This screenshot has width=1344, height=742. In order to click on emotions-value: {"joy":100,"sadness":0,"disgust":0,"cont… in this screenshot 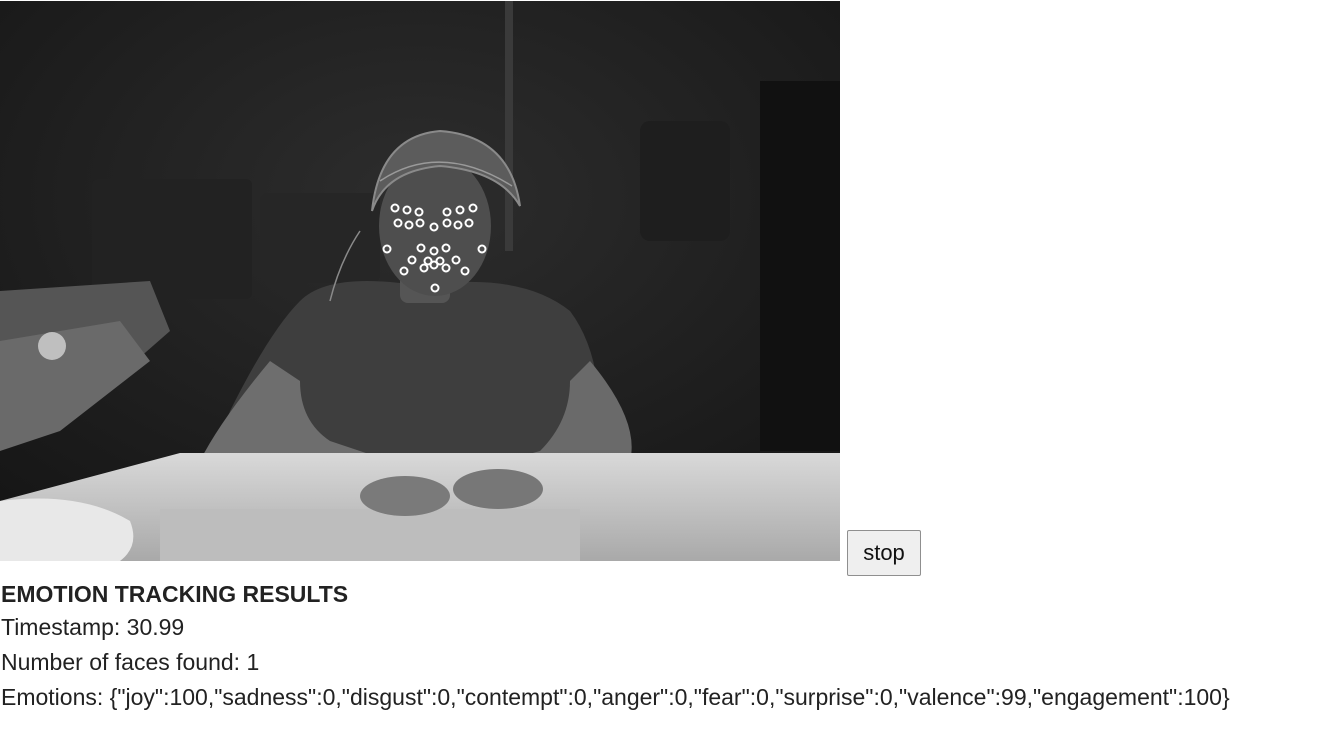, I will do `click(669, 697)`.